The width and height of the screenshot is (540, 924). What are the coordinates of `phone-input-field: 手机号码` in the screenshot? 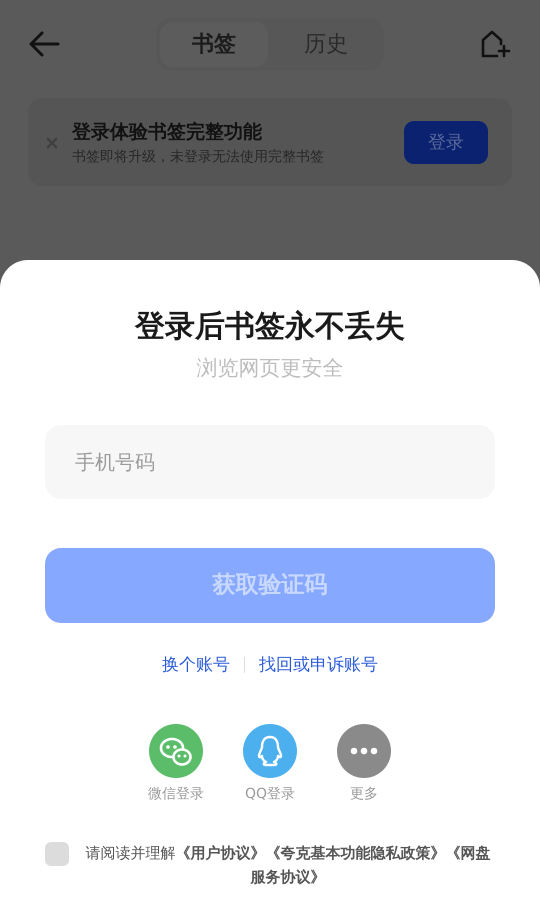 It's located at (270, 461).